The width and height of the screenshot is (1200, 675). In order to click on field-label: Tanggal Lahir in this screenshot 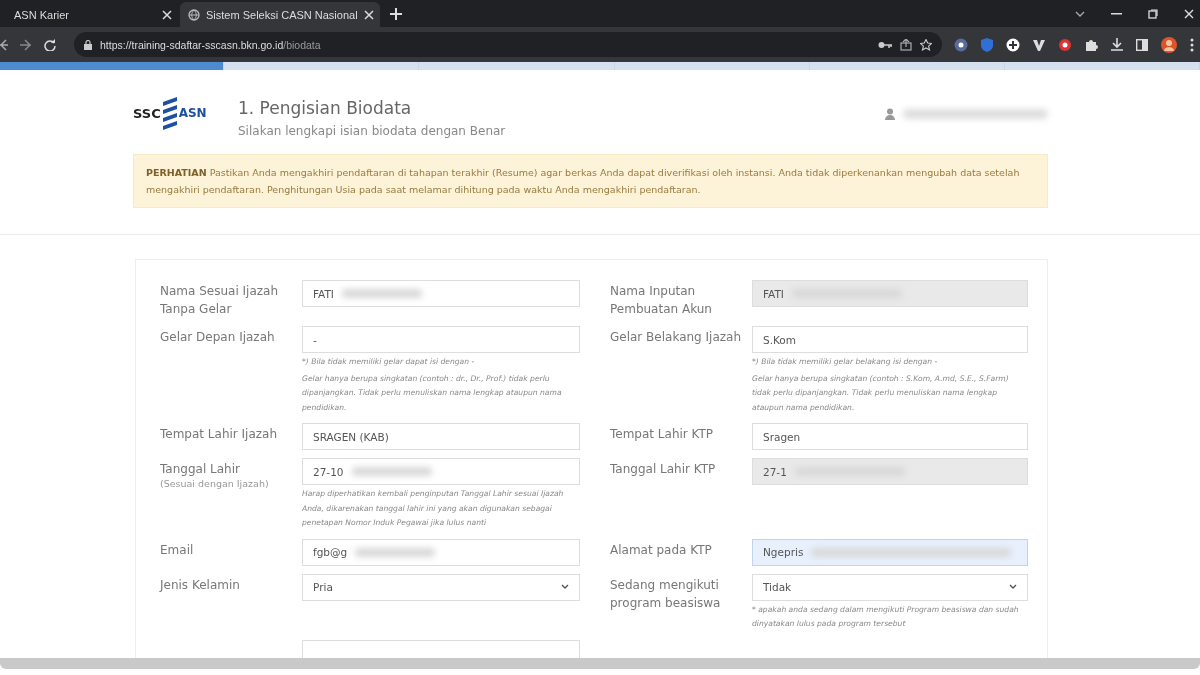, I will do `click(200, 469)`.